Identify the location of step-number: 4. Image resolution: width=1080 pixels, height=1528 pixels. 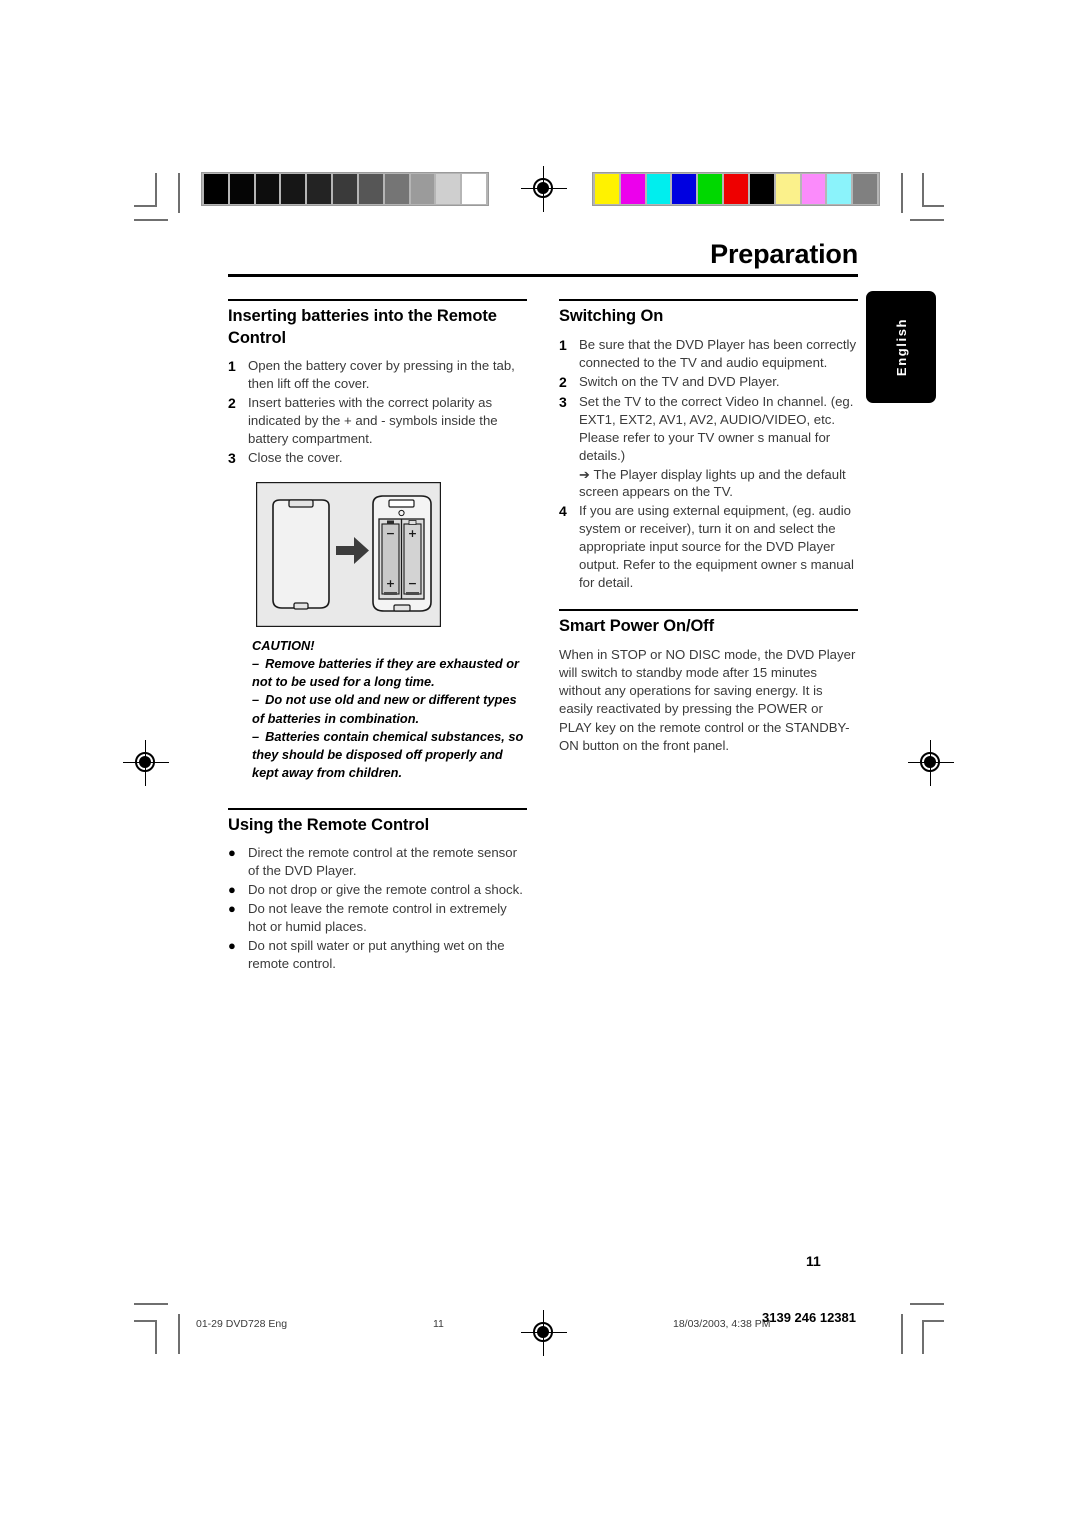
(563, 511).